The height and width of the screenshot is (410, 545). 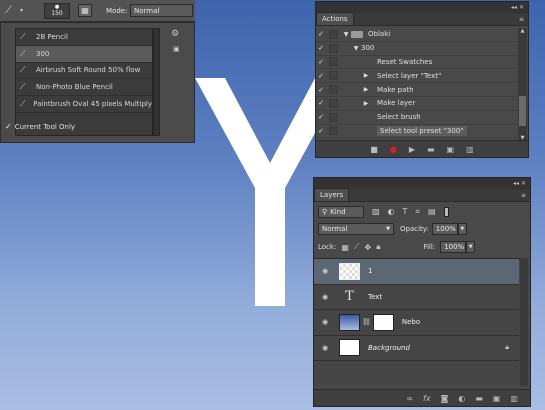 What do you see at coordinates (378, 247) in the screenshot?
I see `lock-all-icon: 🔒︎` at bounding box center [378, 247].